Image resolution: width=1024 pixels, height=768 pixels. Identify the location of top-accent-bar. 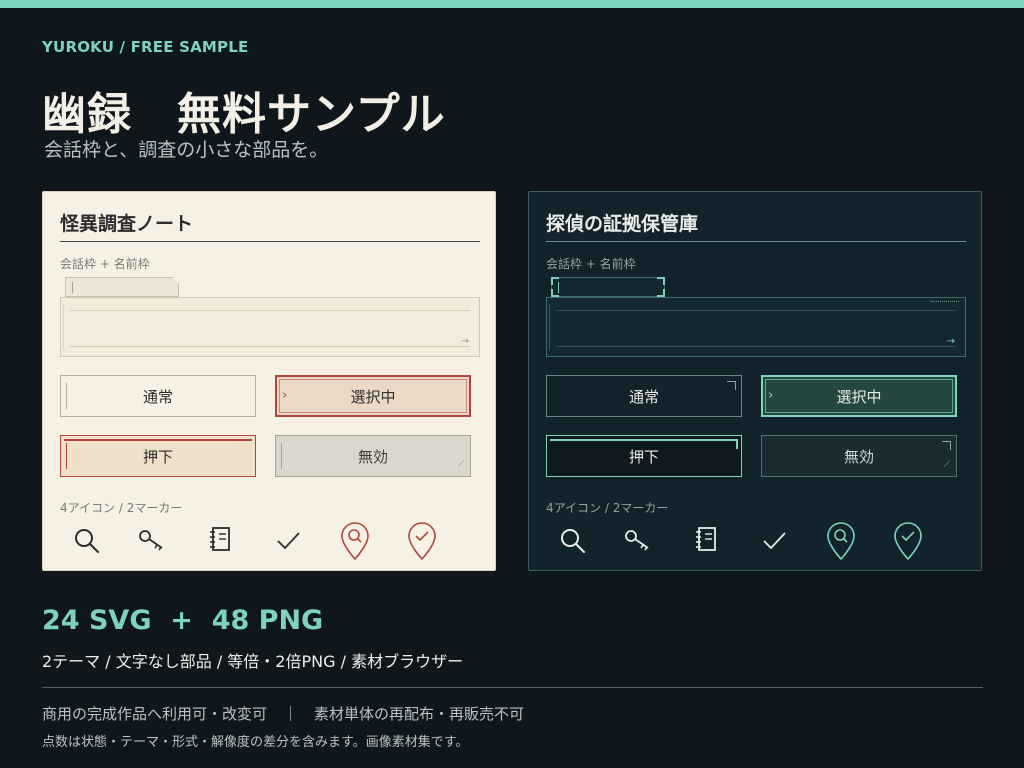
(512, 4).